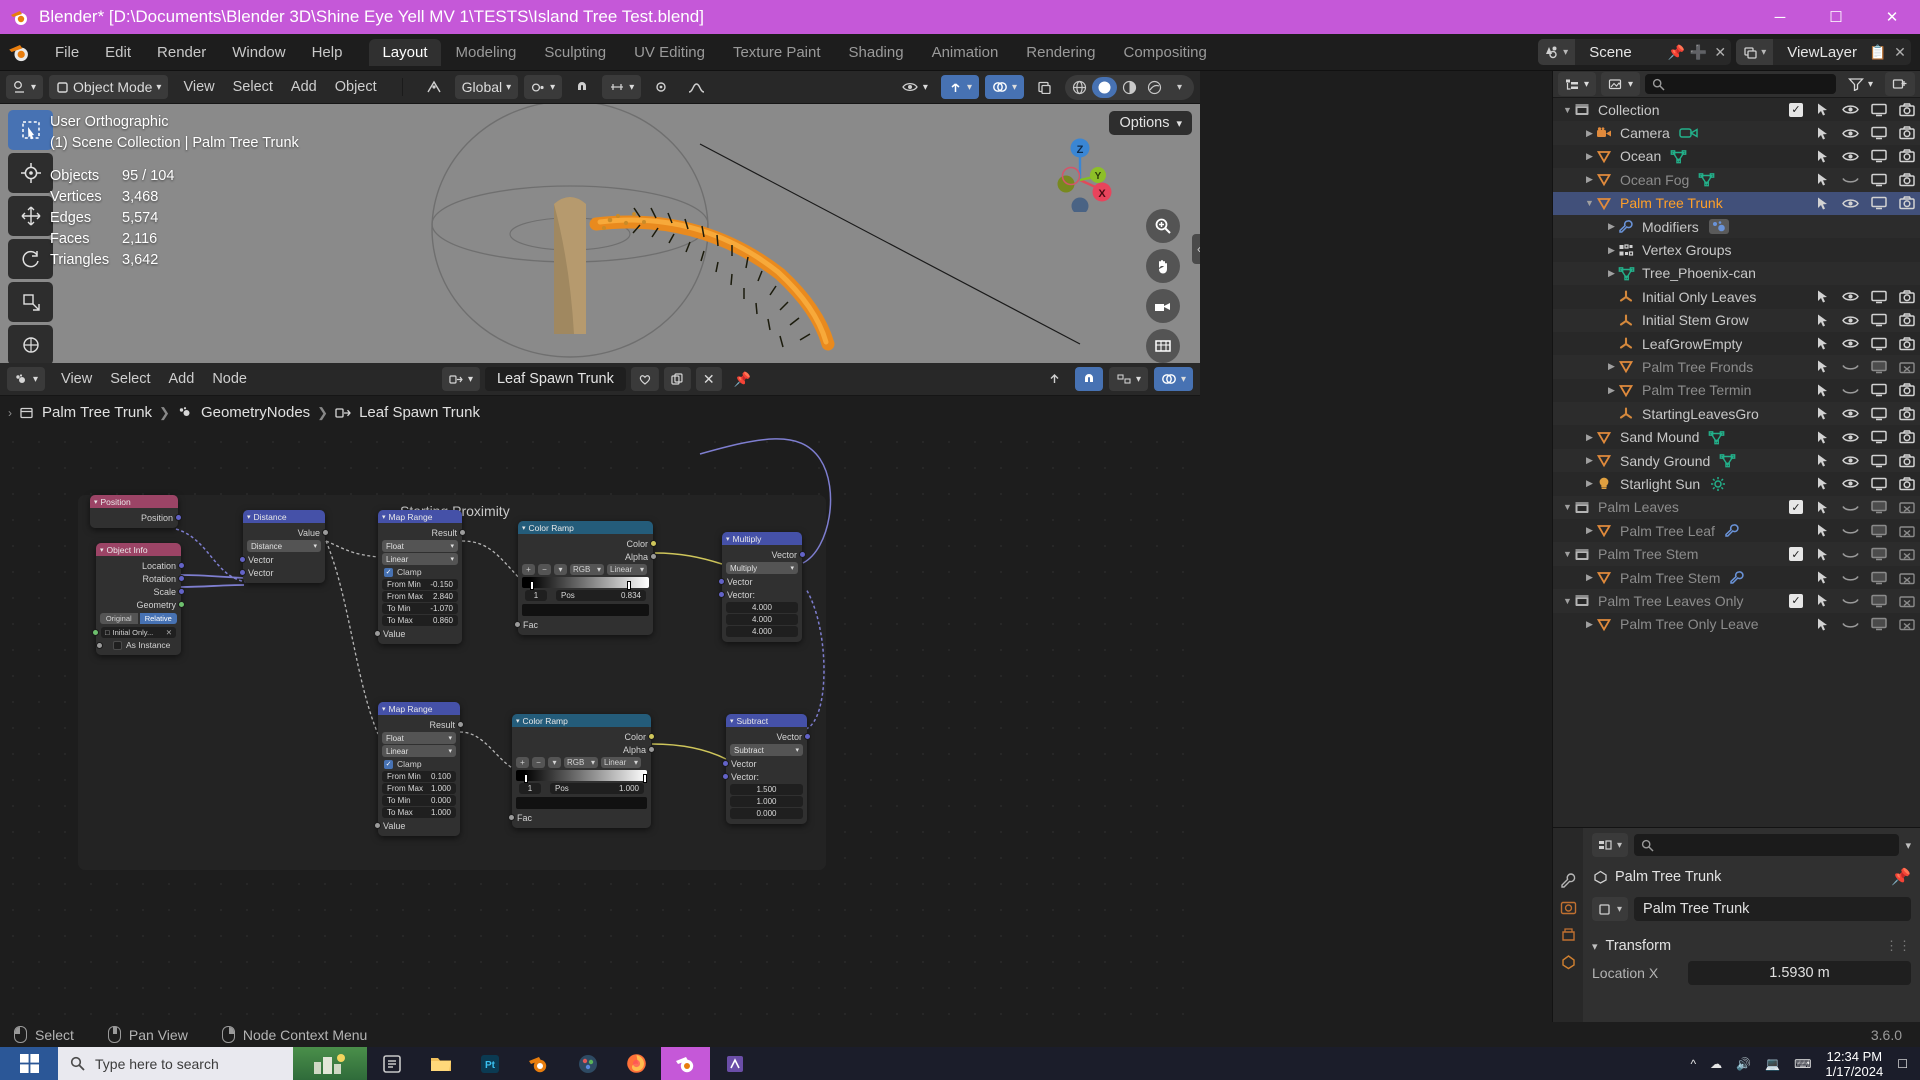 The width and height of the screenshot is (1920, 1080). What do you see at coordinates (356, 87) in the screenshot?
I see `viewport-menu-object: Object` at bounding box center [356, 87].